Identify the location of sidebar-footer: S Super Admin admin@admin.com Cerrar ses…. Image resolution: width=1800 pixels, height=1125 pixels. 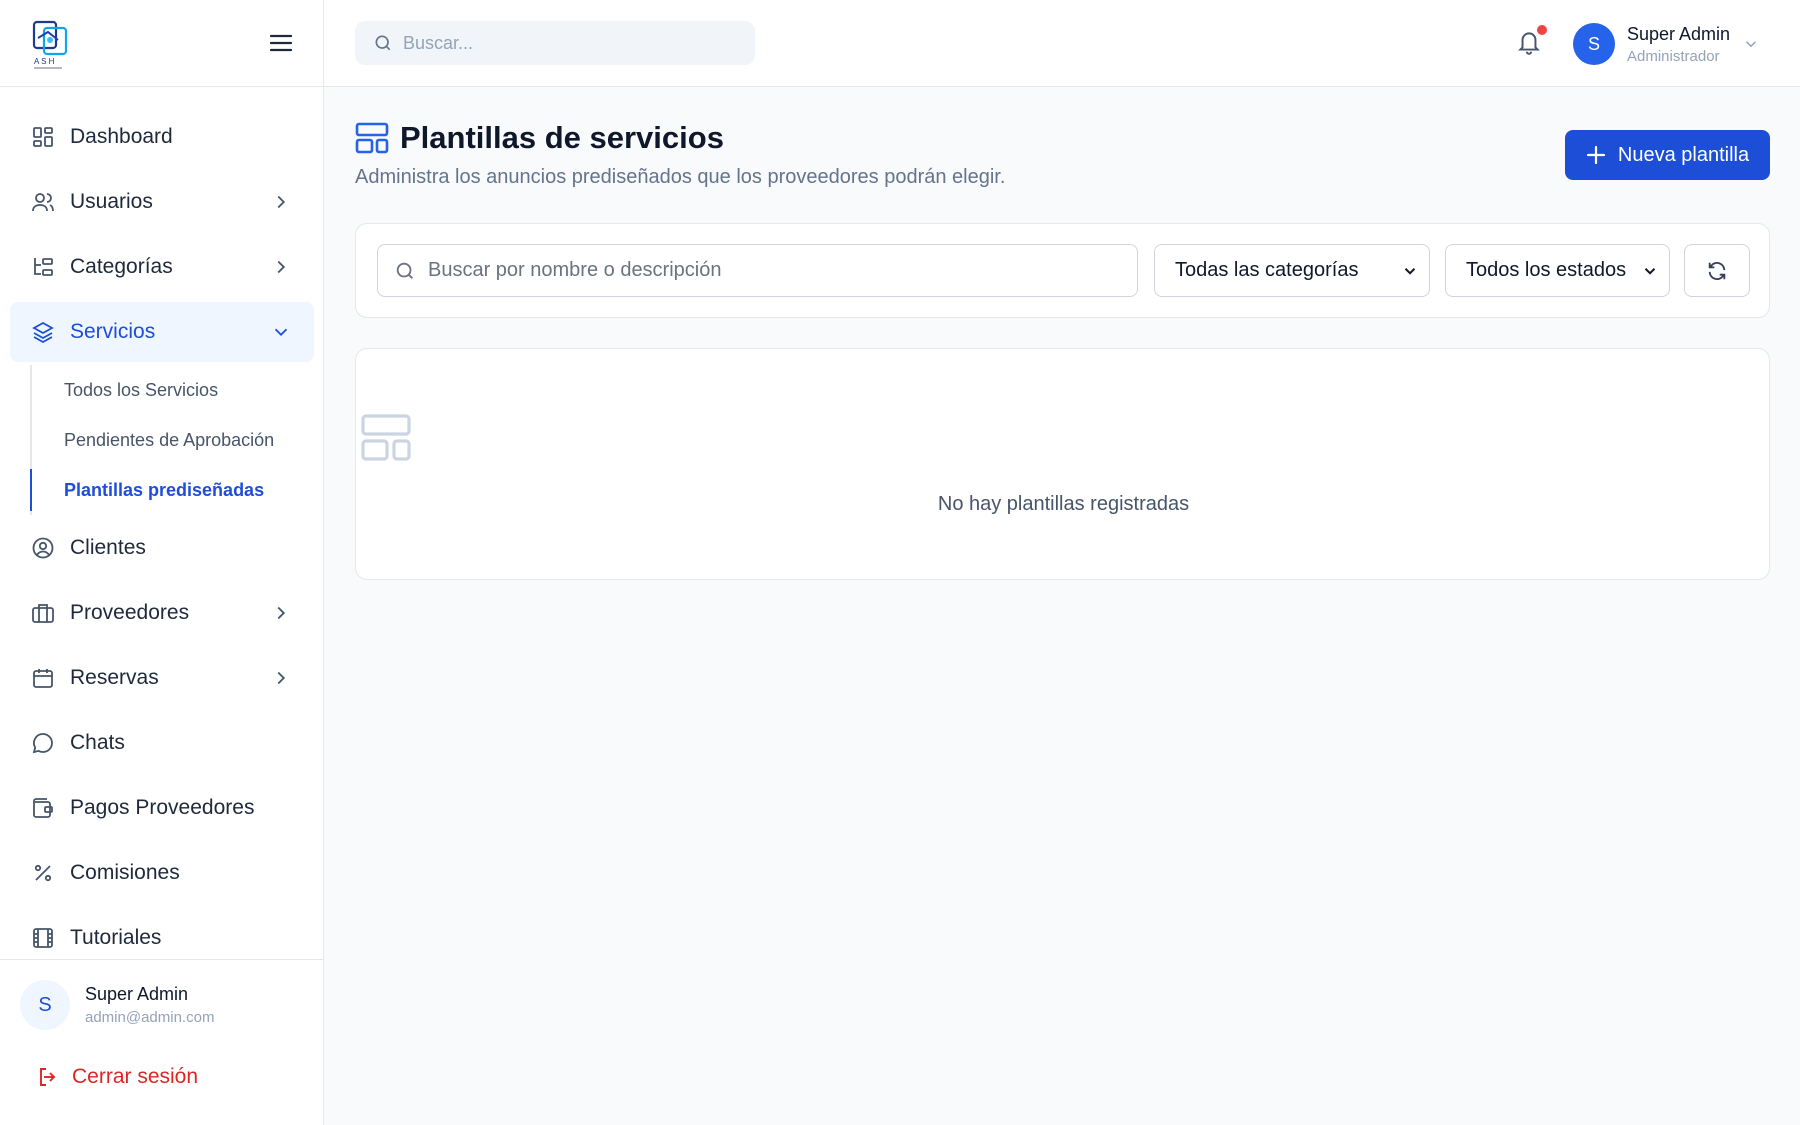
(162, 1042).